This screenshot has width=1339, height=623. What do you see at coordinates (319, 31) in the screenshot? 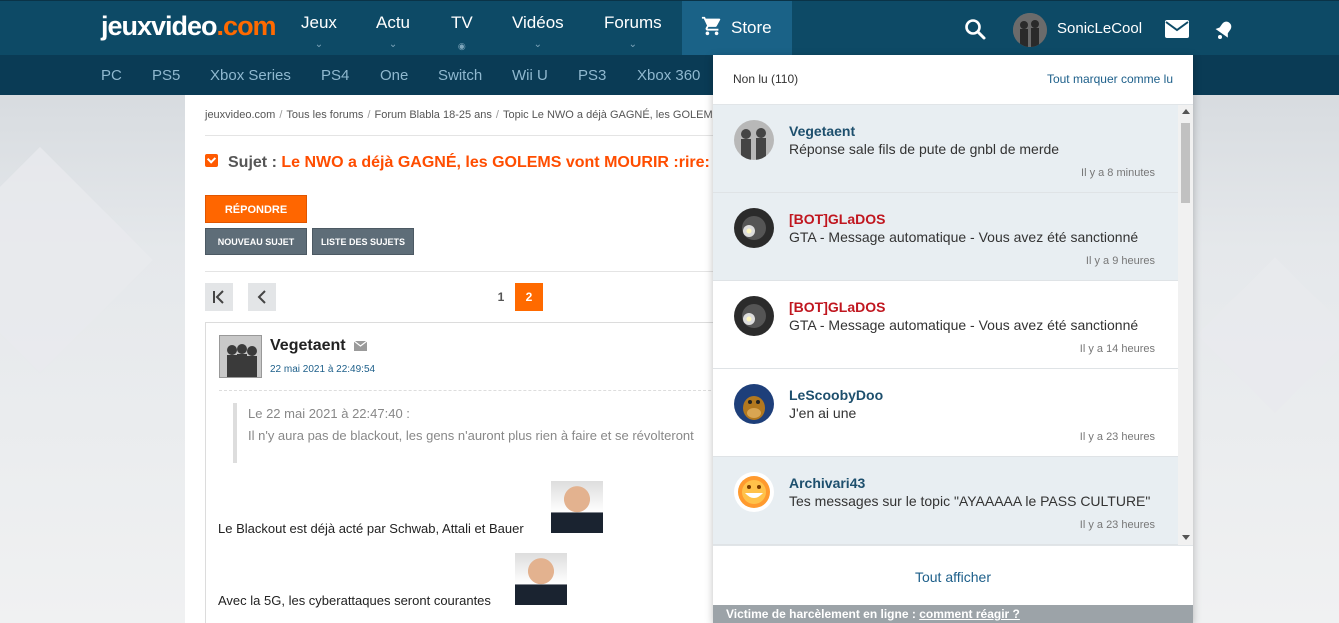
I see `nav-jeux: Jeux ⌄` at bounding box center [319, 31].